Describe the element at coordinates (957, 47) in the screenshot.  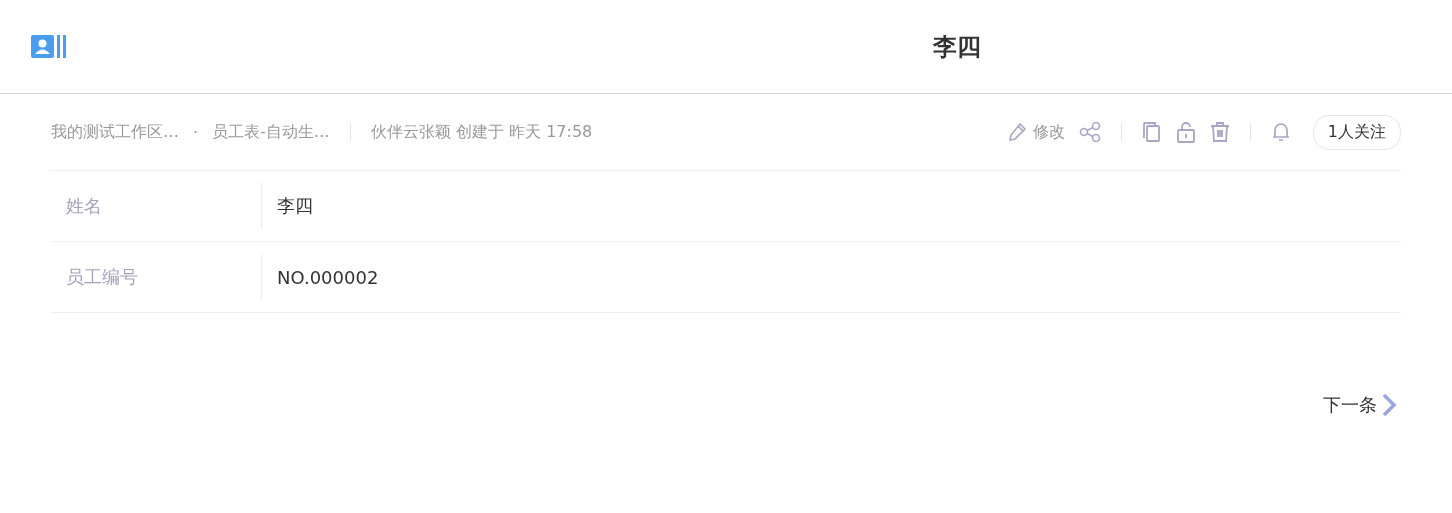
I see `record-title: 李四` at that location.